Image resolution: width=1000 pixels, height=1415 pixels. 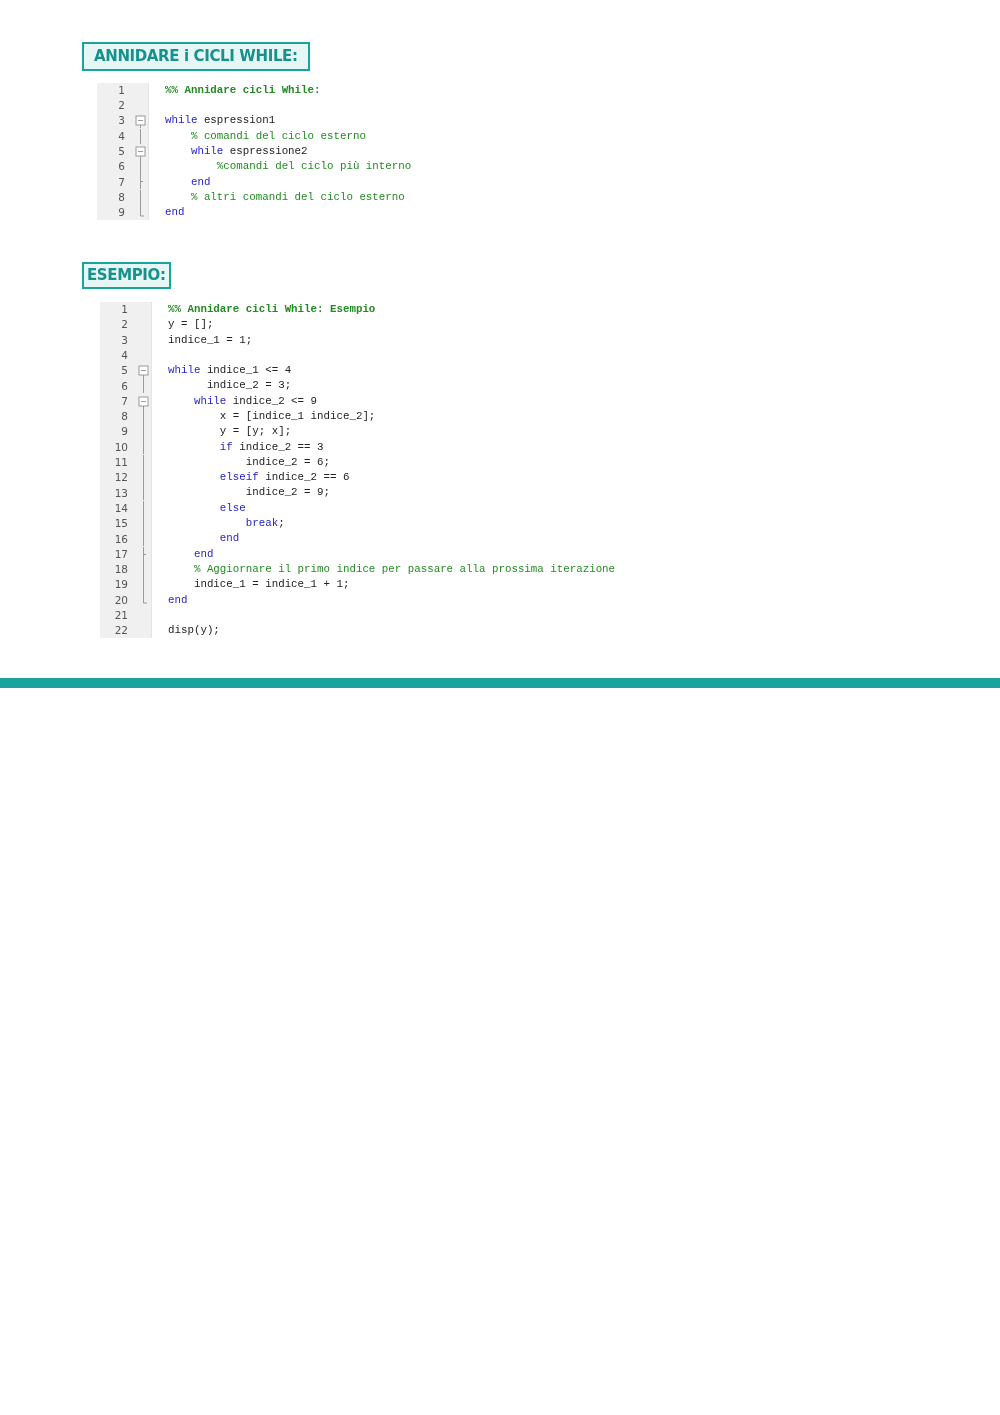 What do you see at coordinates (277, 136) in the screenshot?
I see `code-line: % comandi del ciclo esterno` at bounding box center [277, 136].